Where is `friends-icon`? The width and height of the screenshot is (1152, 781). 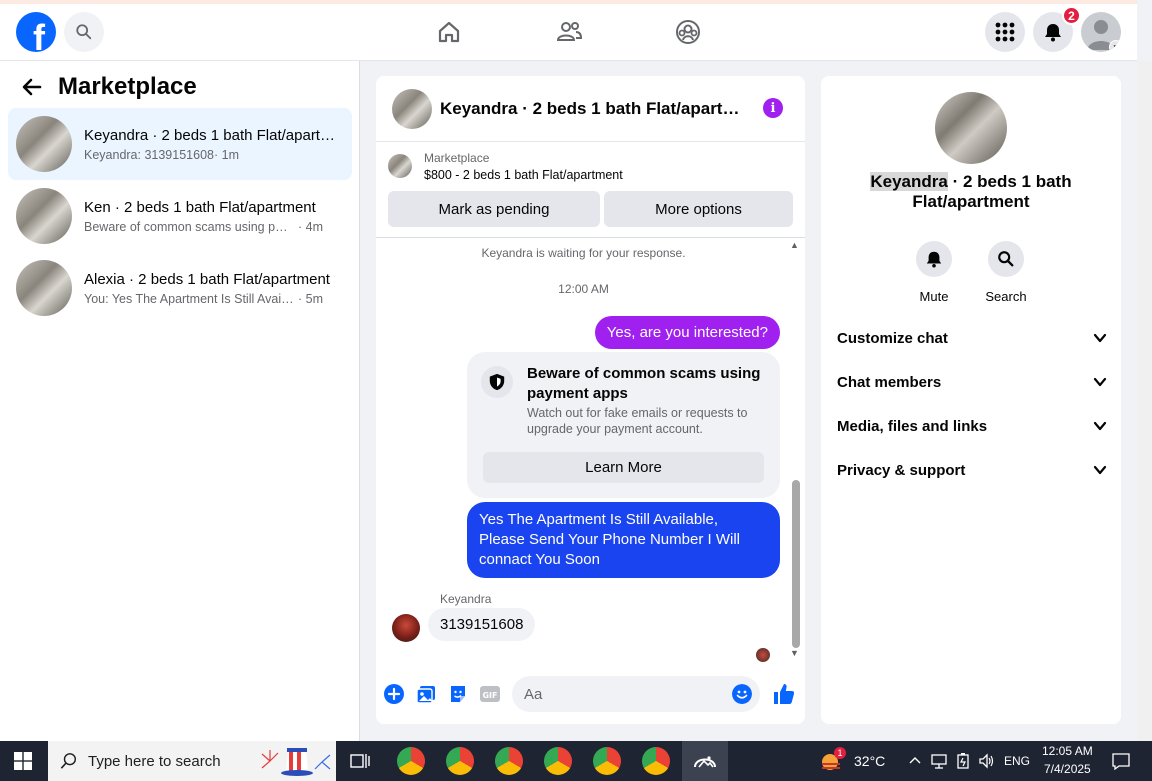 friends-icon is located at coordinates (569, 32).